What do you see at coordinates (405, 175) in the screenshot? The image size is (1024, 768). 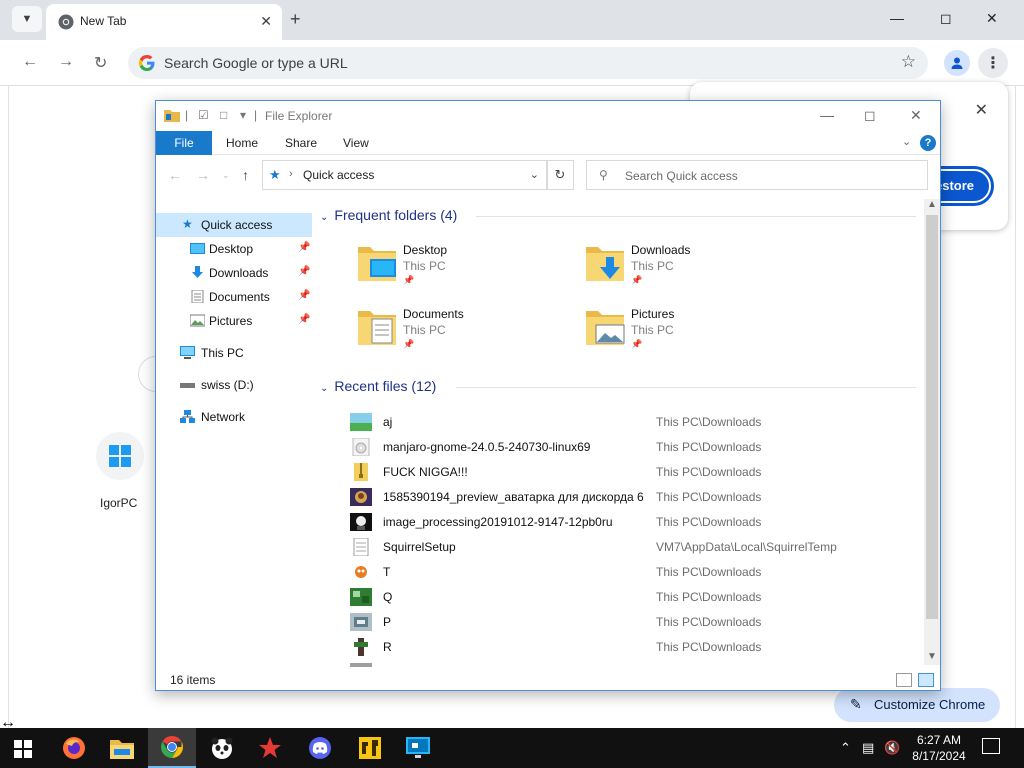 I see `address-bar: ★ › Quick access ⌄` at bounding box center [405, 175].